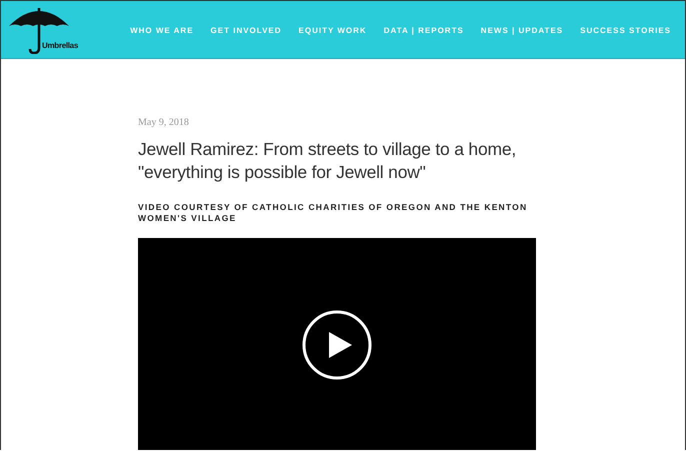 The width and height of the screenshot is (686, 451). I want to click on nav-link: DATA | REPORTS, so click(424, 30).